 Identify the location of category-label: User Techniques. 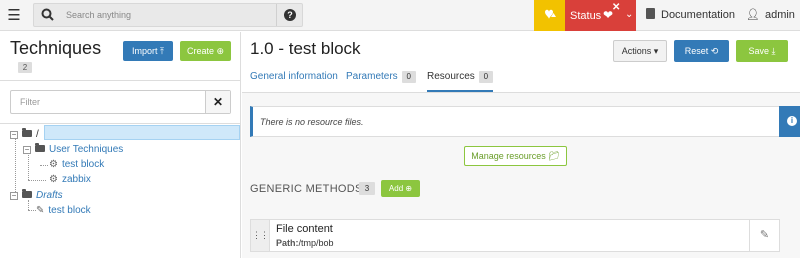
(86, 149).